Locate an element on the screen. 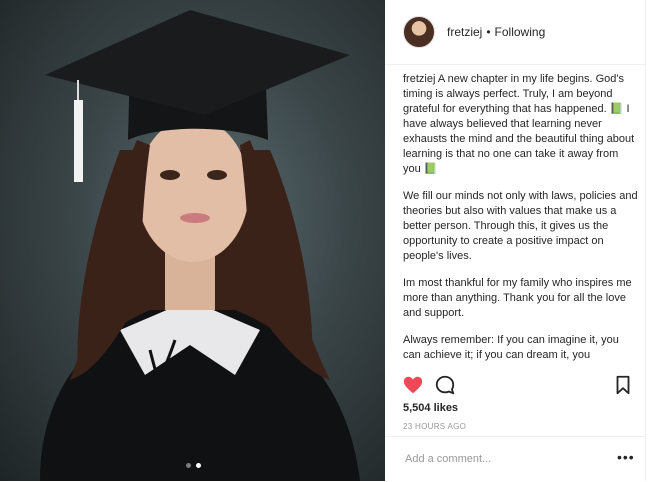 The width and height of the screenshot is (660, 482). bookmark-icon is located at coordinates (623, 385).